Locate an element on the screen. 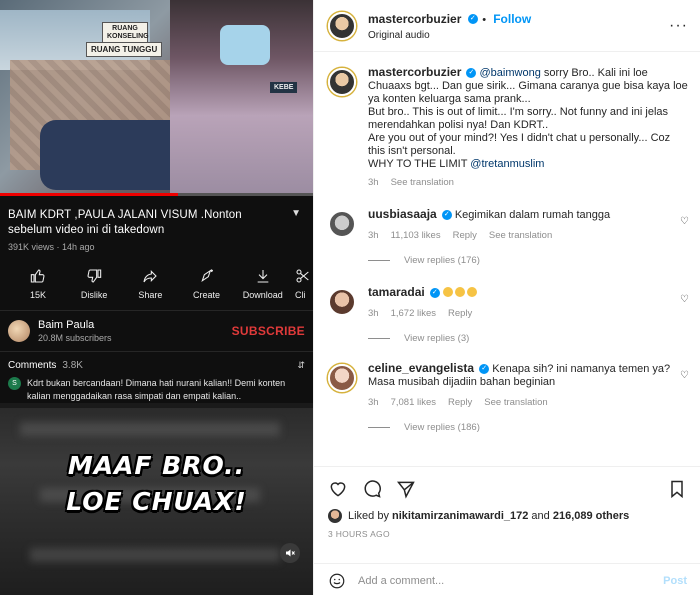  view-replies-label: View replies (3) is located at coordinates (436, 338).